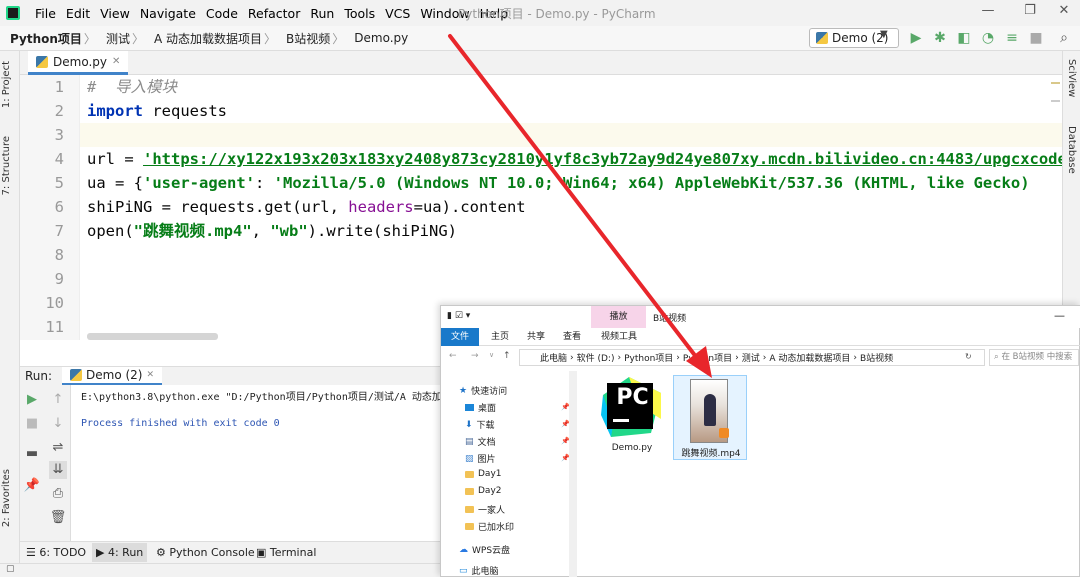  Describe the element at coordinates (485, 509) in the screenshot. I see `nav-folder-family: 一家人` at that location.